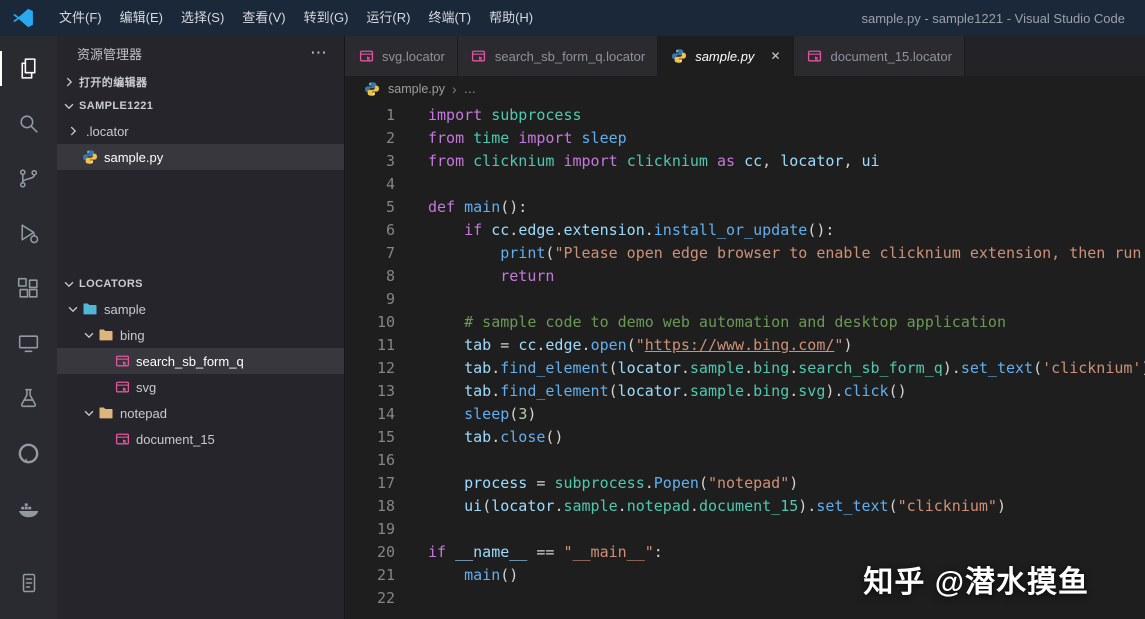 This screenshot has width=1145, height=619. I want to click on menu-item: 查看(V), so click(263, 18).